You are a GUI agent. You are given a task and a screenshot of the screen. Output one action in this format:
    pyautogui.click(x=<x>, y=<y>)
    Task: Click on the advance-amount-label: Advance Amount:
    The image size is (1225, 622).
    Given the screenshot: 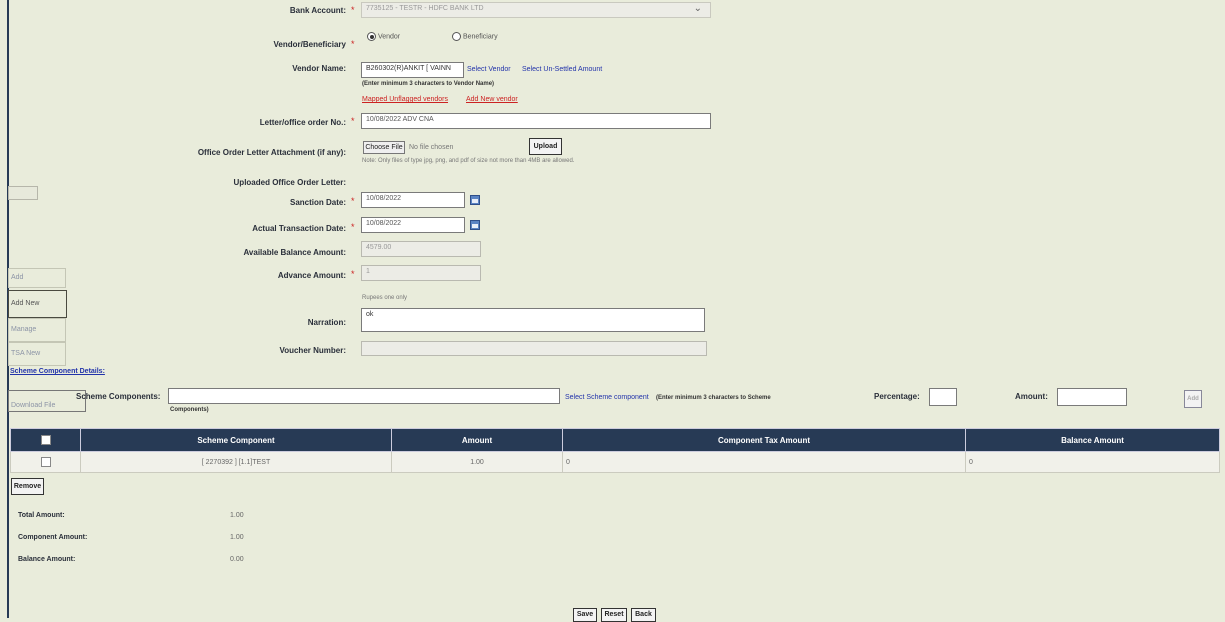 What is the action you would take?
    pyautogui.click(x=311, y=275)
    